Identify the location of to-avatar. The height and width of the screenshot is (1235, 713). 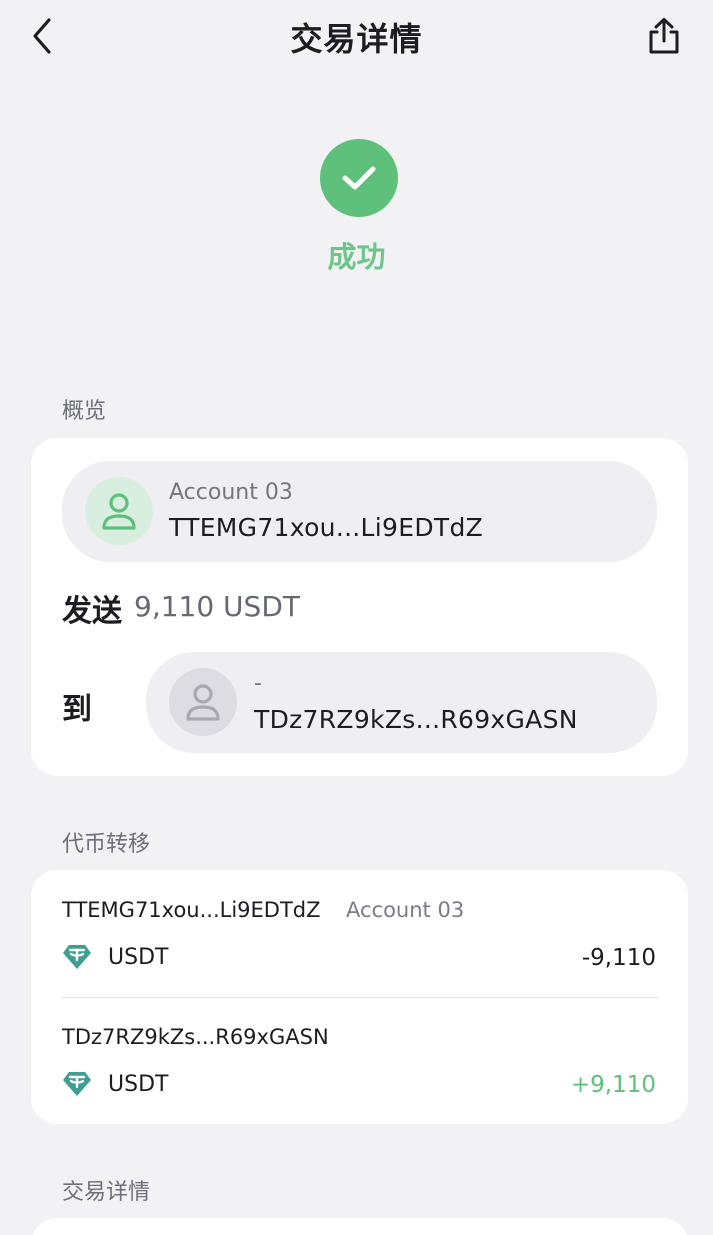
(203, 702).